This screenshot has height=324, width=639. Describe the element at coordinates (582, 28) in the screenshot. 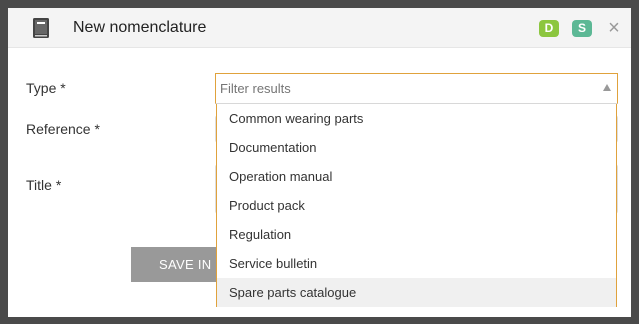

I see `badge-s: S` at that location.